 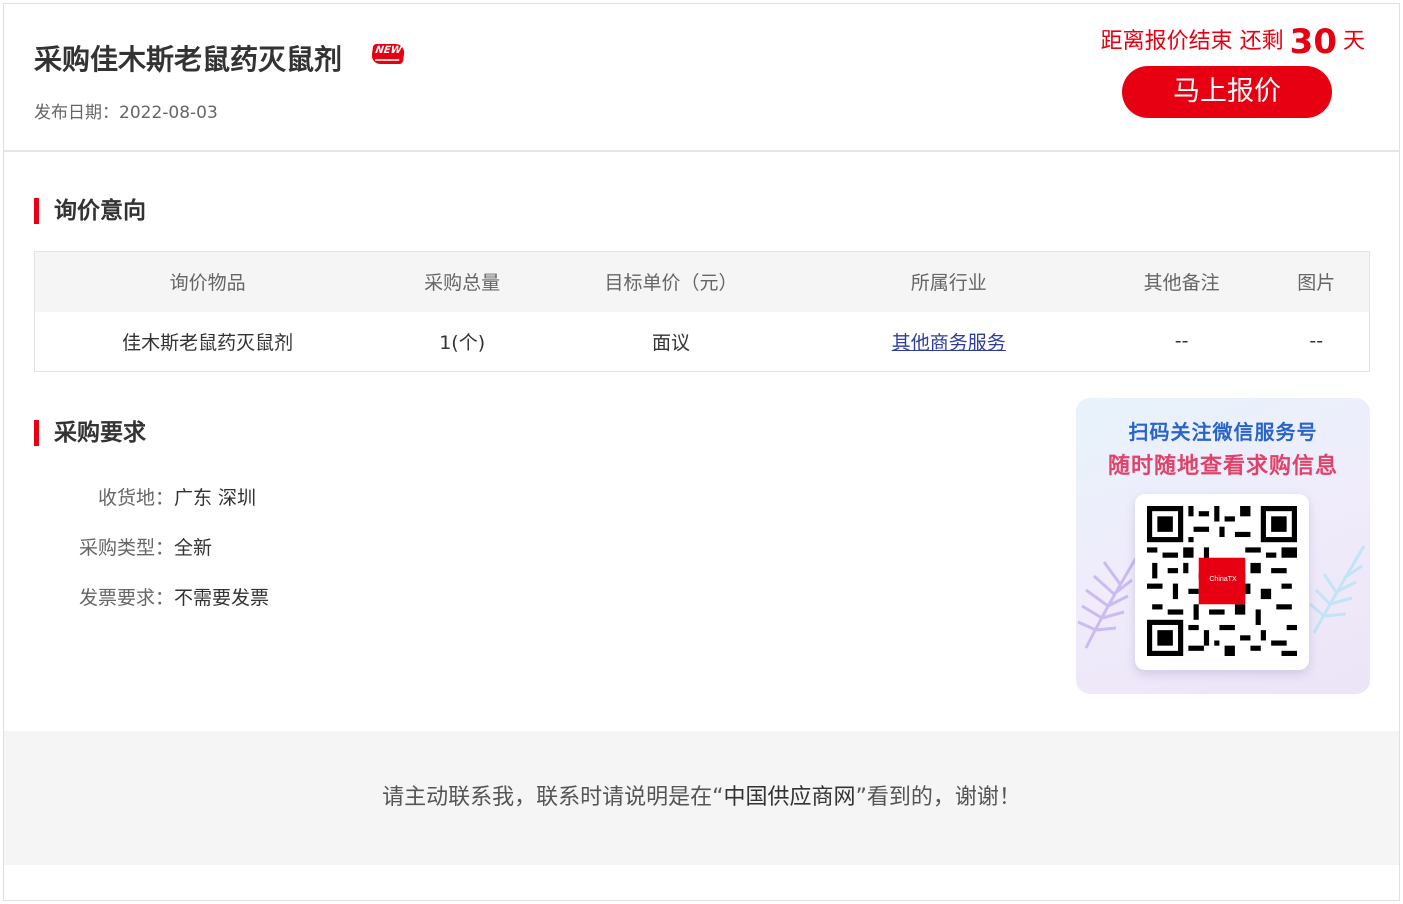 What do you see at coordinates (207, 281) in the screenshot?
I see `col-header-item: 询价物品` at bounding box center [207, 281].